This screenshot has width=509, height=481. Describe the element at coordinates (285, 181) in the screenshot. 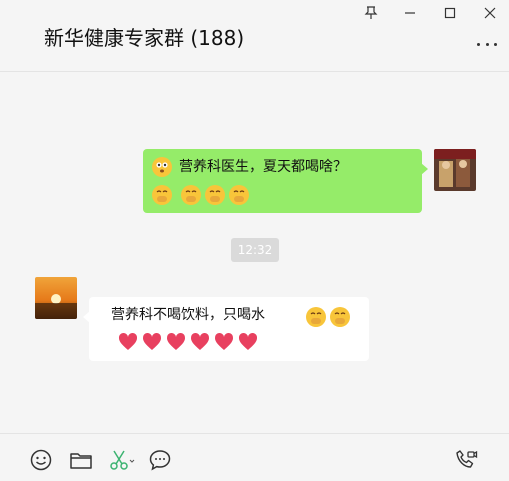

I see `message-bubble-outgoing: 营养科医生，夏天都喝啥？` at that location.